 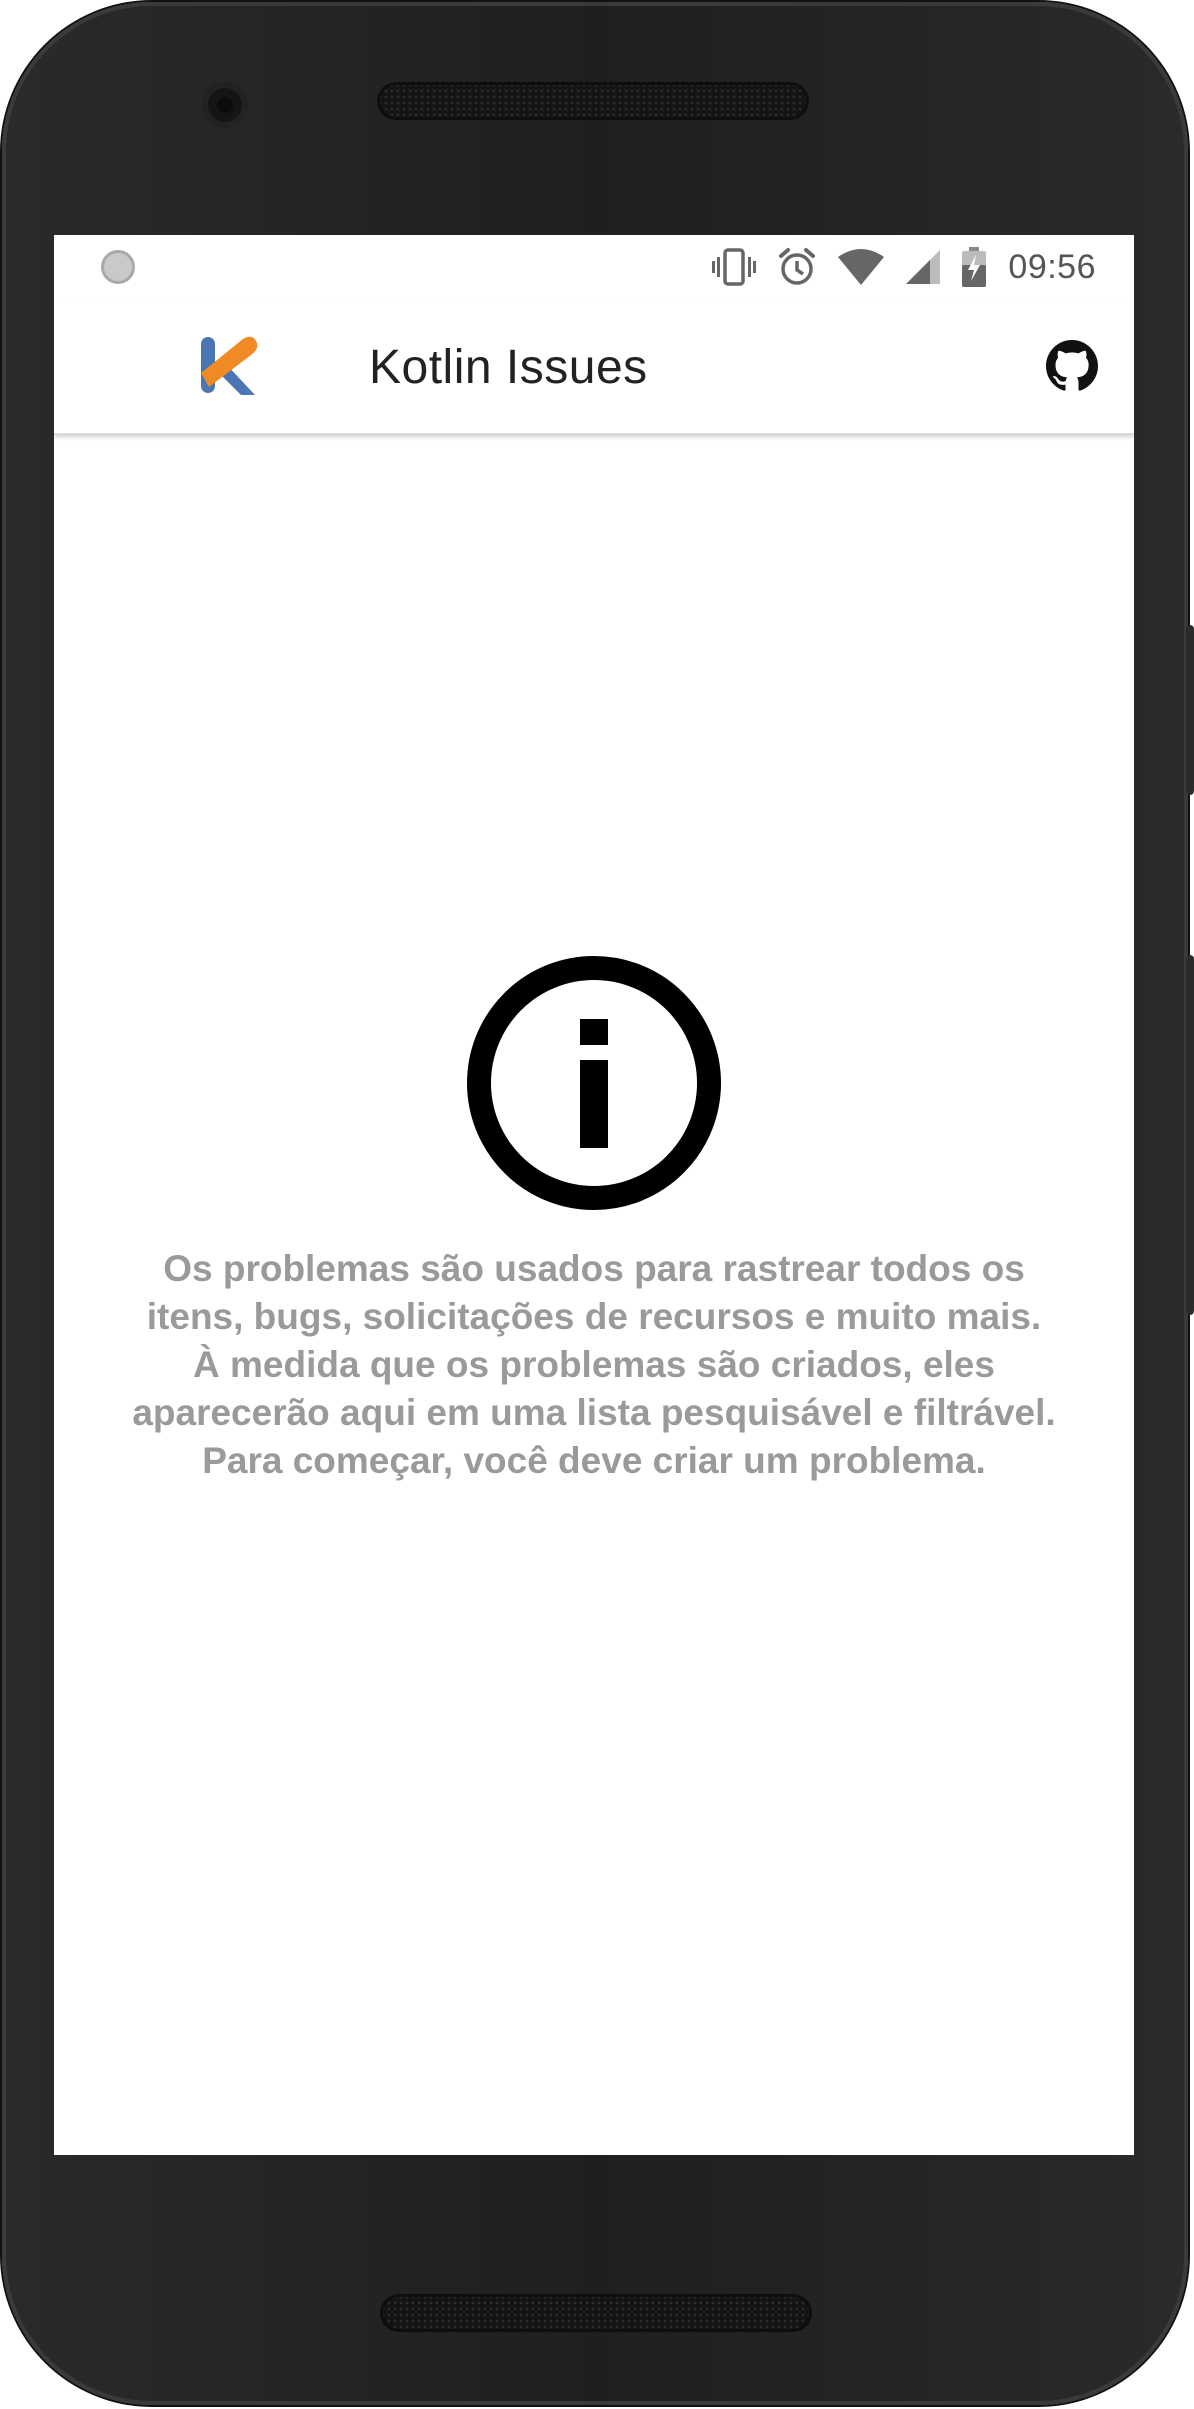 I want to click on signal-icon, so click(x=923, y=267).